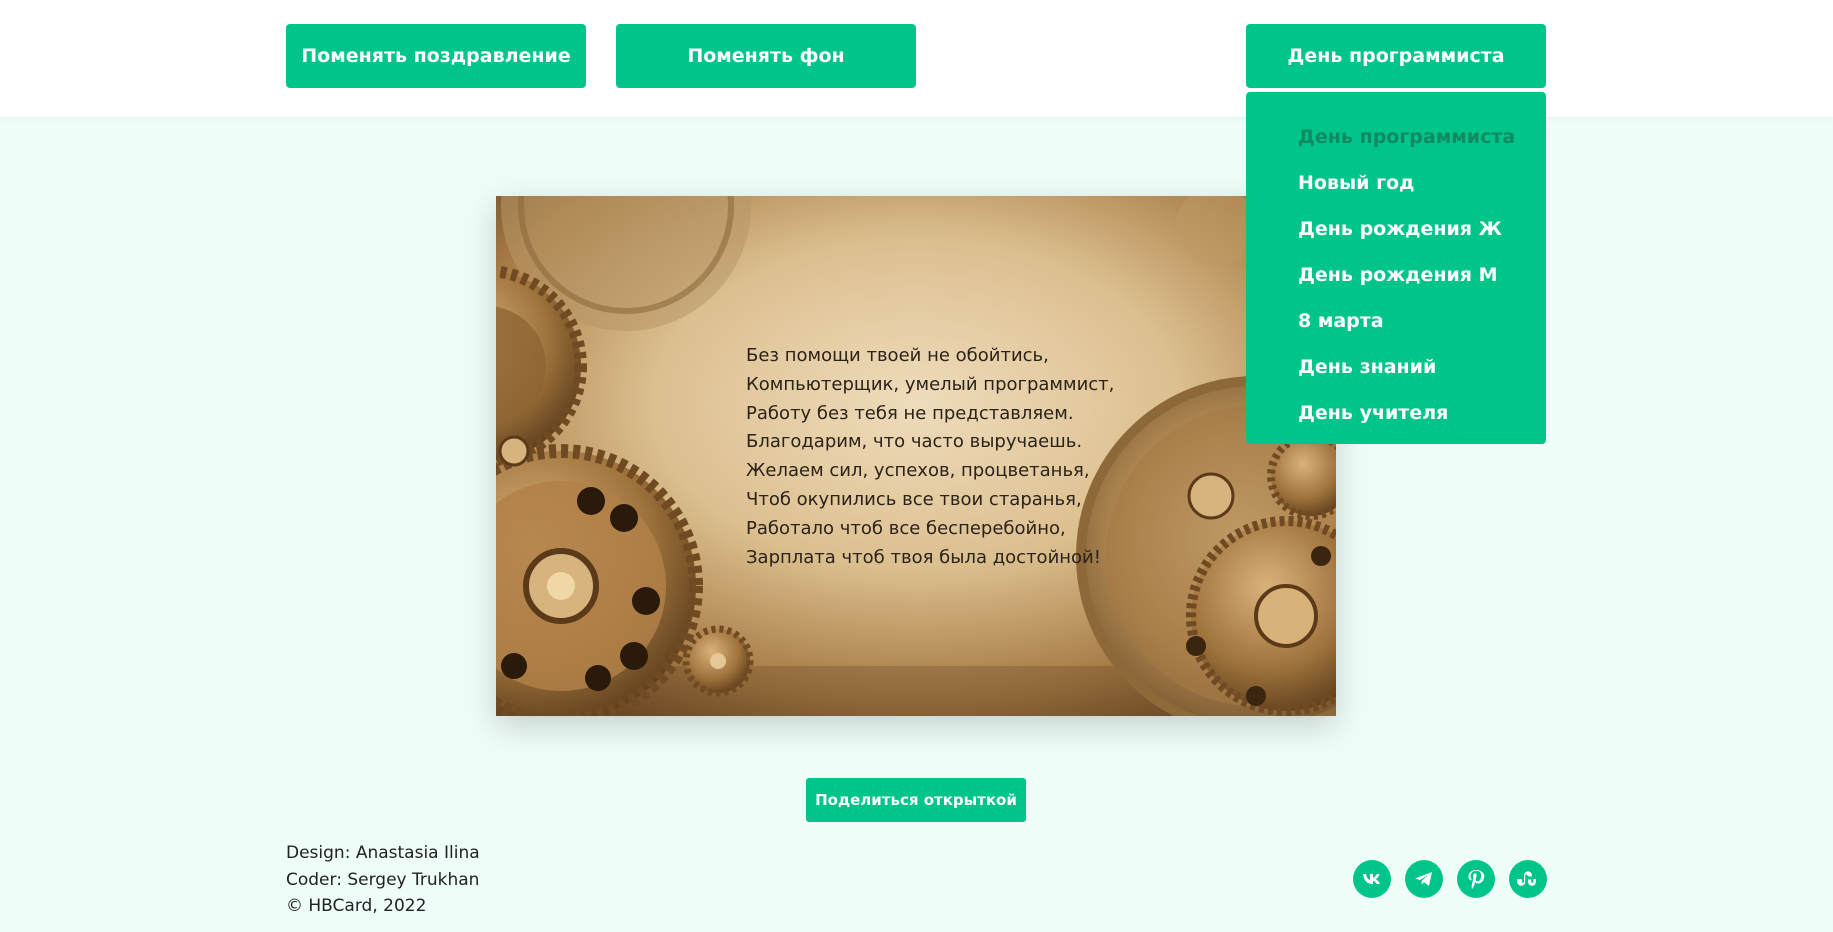 This screenshot has width=1833, height=932. Describe the element at coordinates (906, 528) in the screenshot. I see `poem-line: Работало чтоб все бесперебойно,` at that location.